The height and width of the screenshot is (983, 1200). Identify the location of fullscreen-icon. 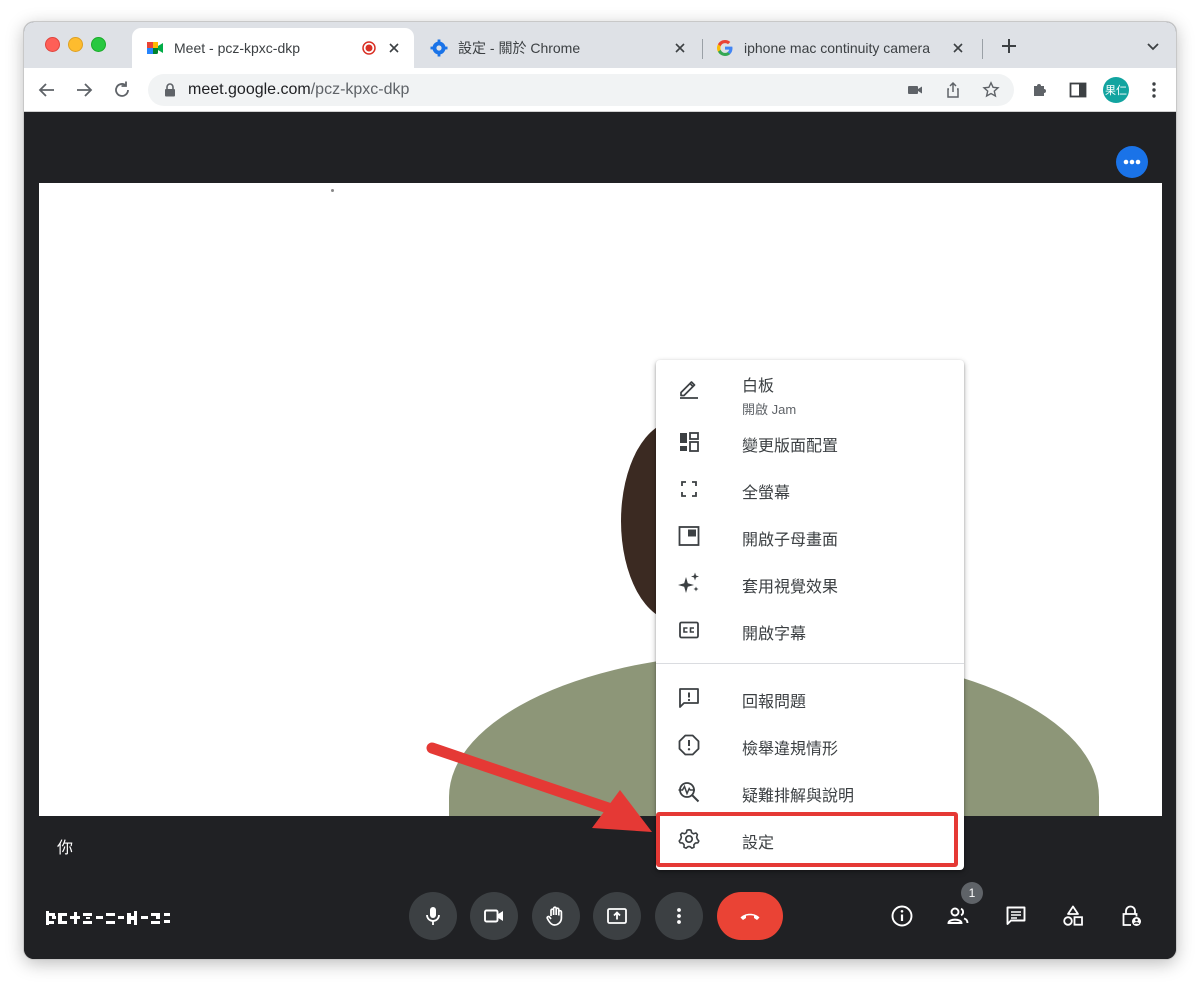
(689, 489).